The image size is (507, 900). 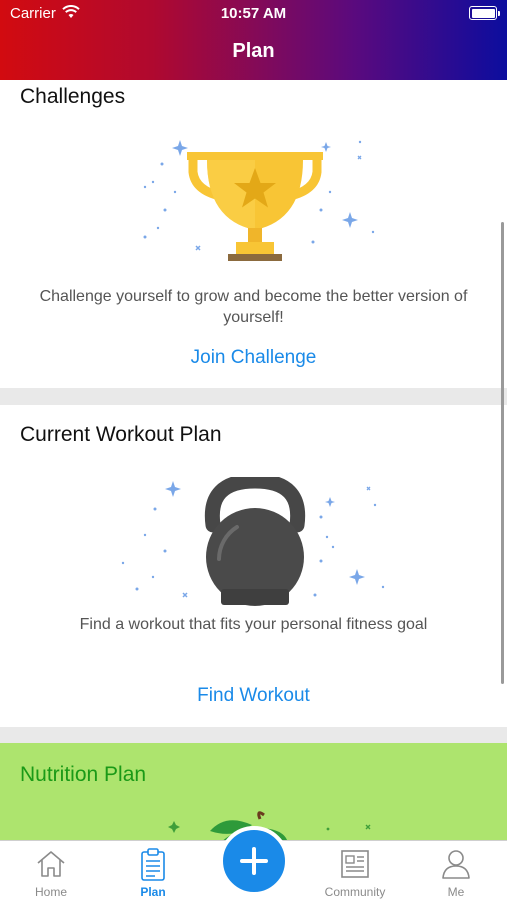 I want to click on header: Carrier 10:57 AM Plan, so click(x=253, y=40).